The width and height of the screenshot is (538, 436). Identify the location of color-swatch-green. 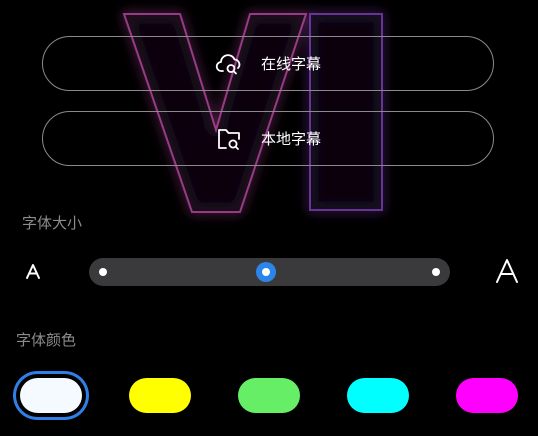
(269, 395).